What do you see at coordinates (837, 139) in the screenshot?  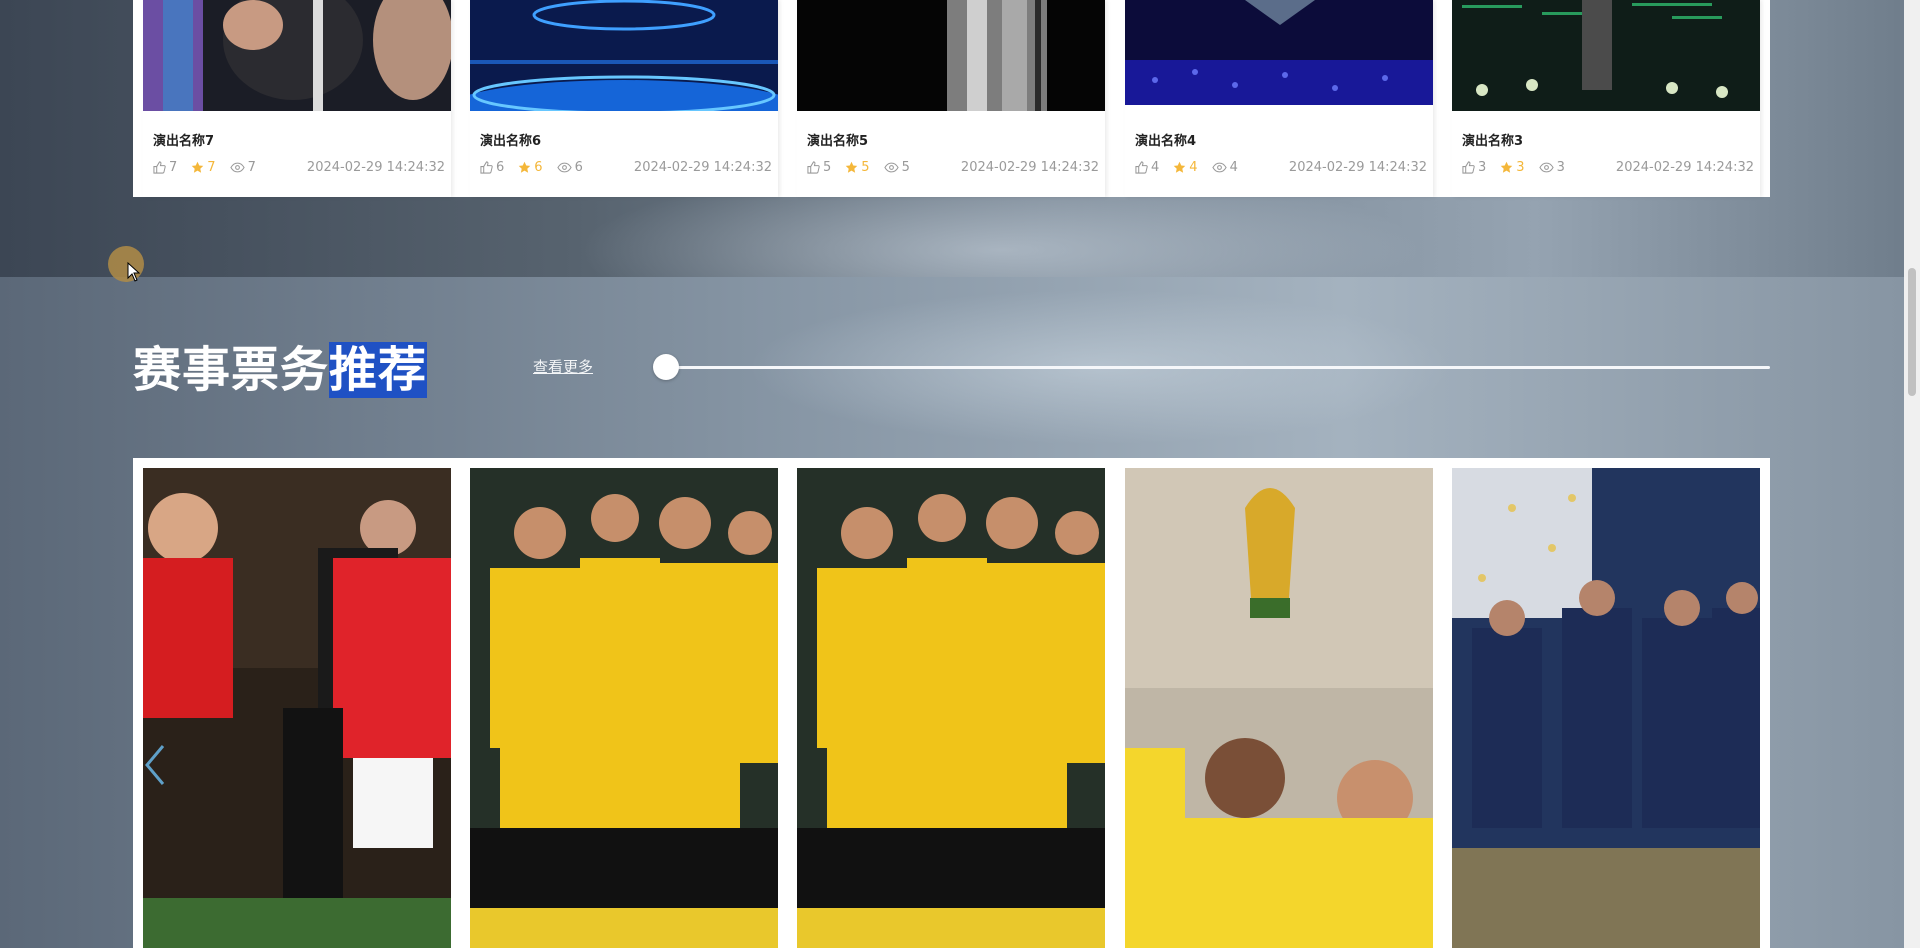 I see `card-title: 演出名称5` at bounding box center [837, 139].